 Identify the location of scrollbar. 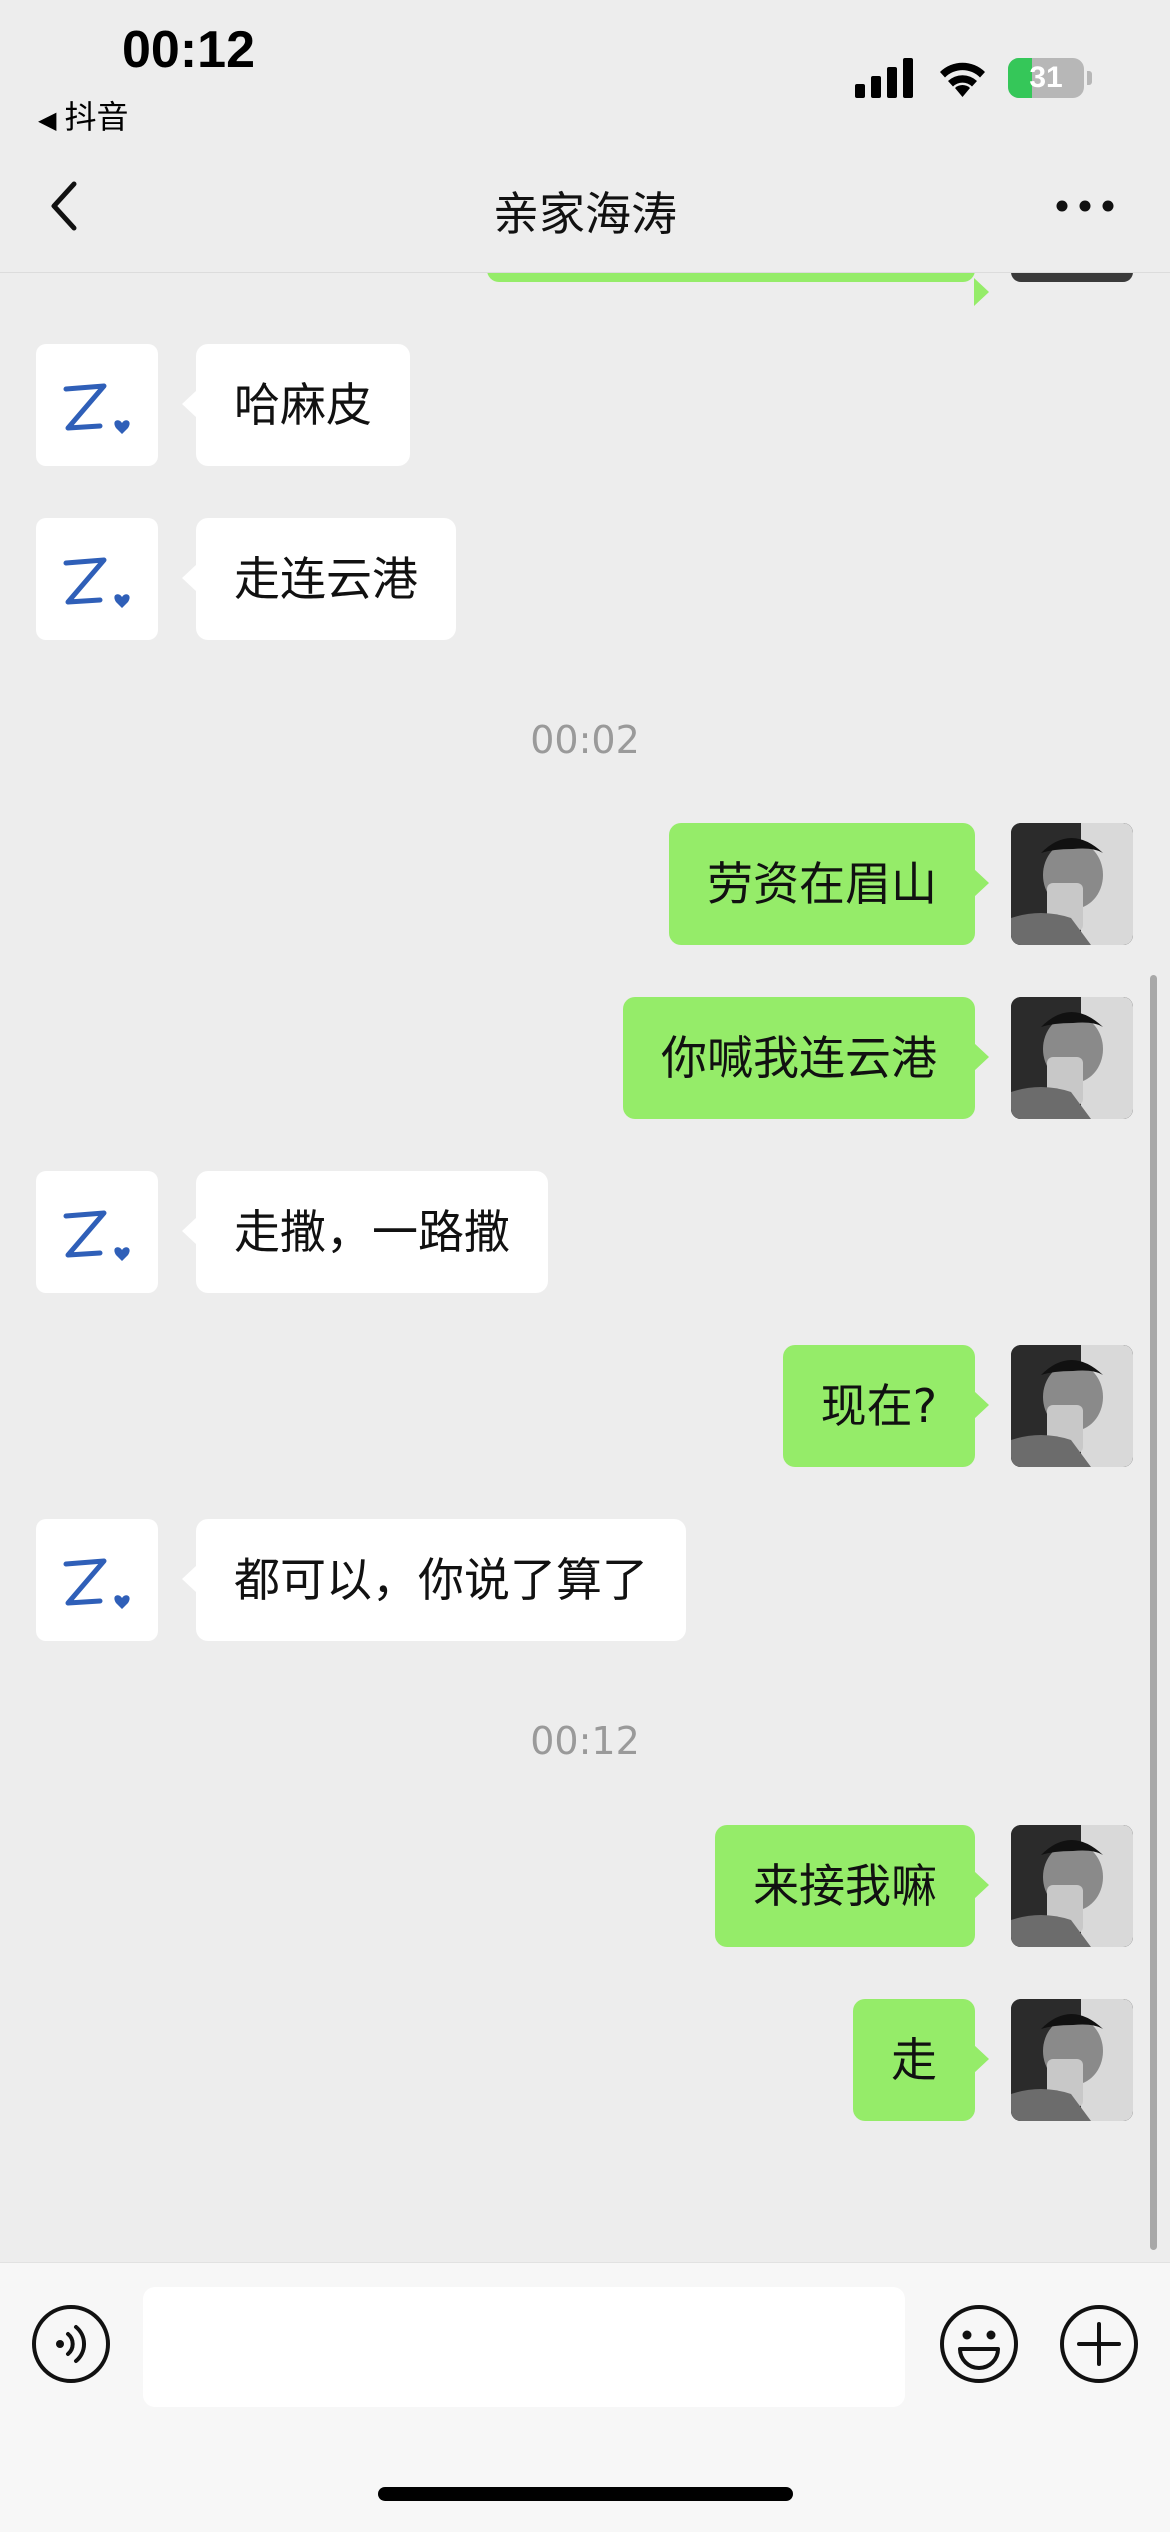
(1153, 1612).